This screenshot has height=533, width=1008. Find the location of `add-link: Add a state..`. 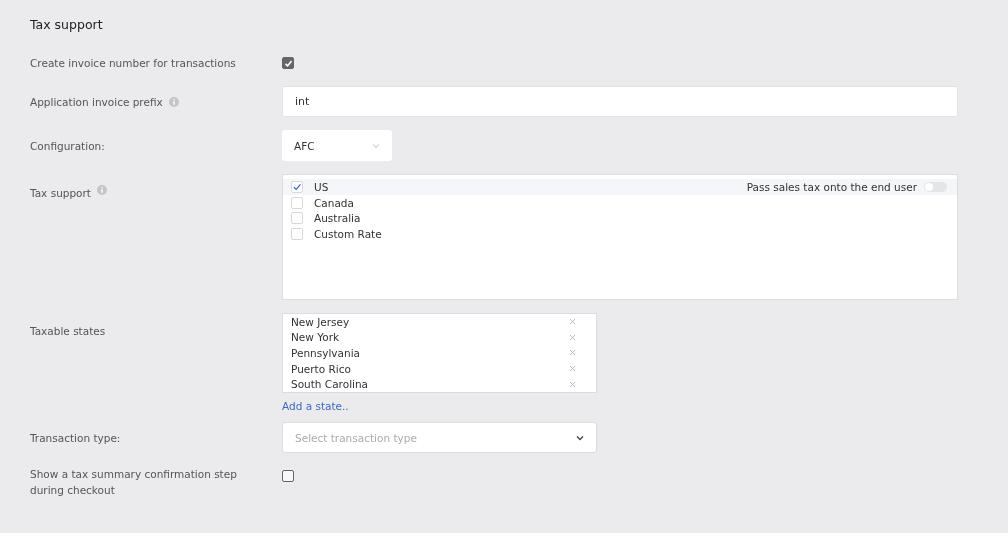

add-link: Add a state.. is located at coordinates (315, 406).